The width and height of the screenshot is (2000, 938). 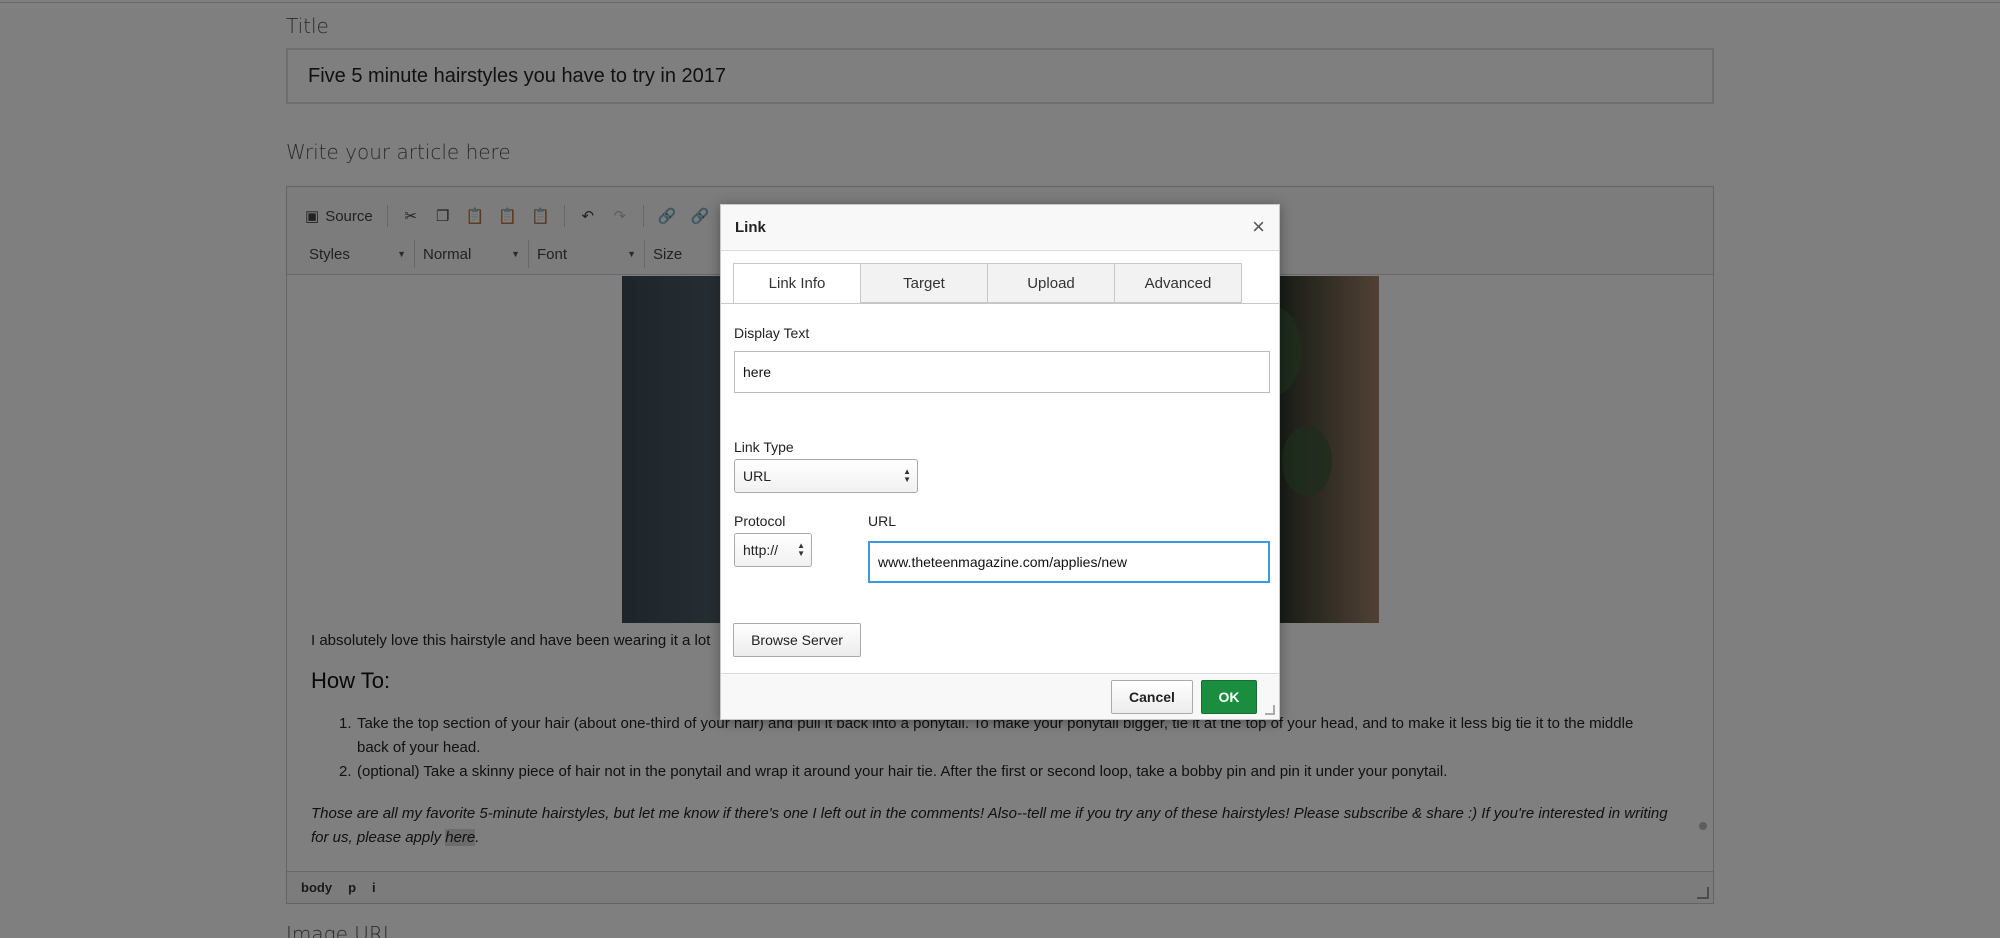 I want to click on display-text-label: Display Text, so click(x=772, y=333).